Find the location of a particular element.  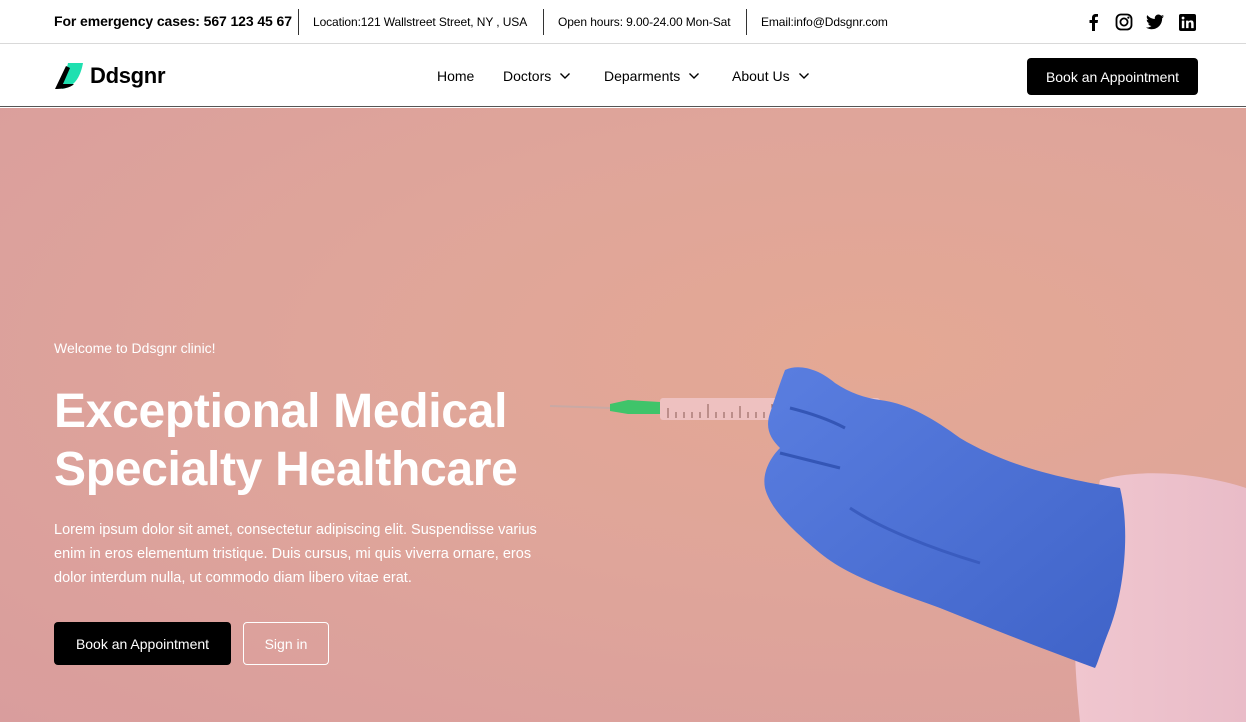

hero-headline: Exceptional Medical Specialty Healthcare is located at coordinates (334, 441).